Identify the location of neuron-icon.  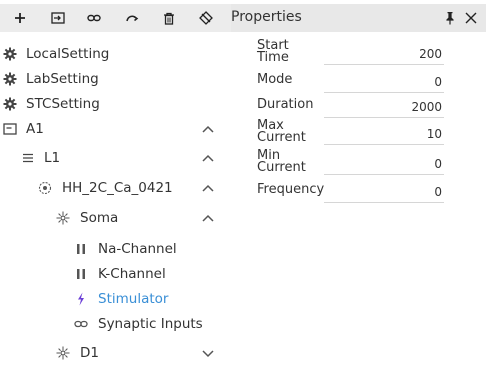
(45, 188).